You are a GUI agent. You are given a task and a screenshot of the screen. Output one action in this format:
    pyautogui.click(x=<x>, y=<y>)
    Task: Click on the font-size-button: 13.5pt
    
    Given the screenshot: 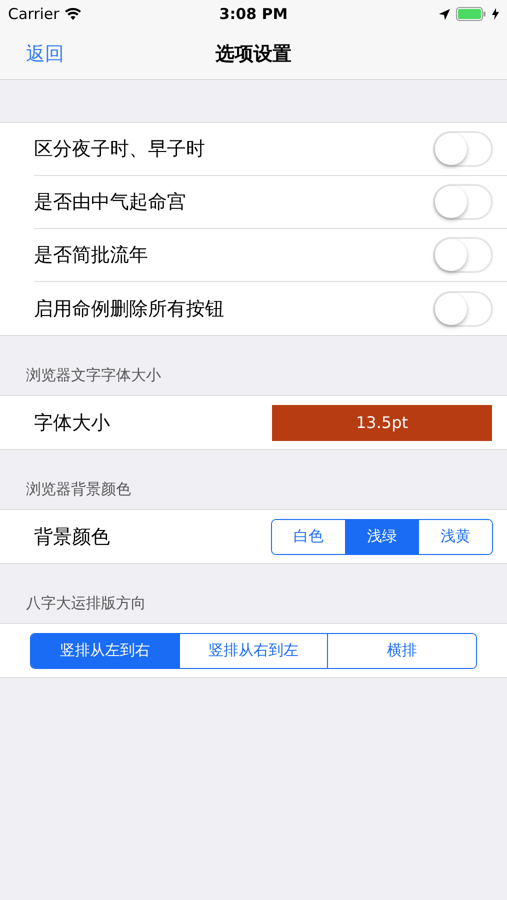 What is the action you would take?
    pyautogui.click(x=382, y=422)
    